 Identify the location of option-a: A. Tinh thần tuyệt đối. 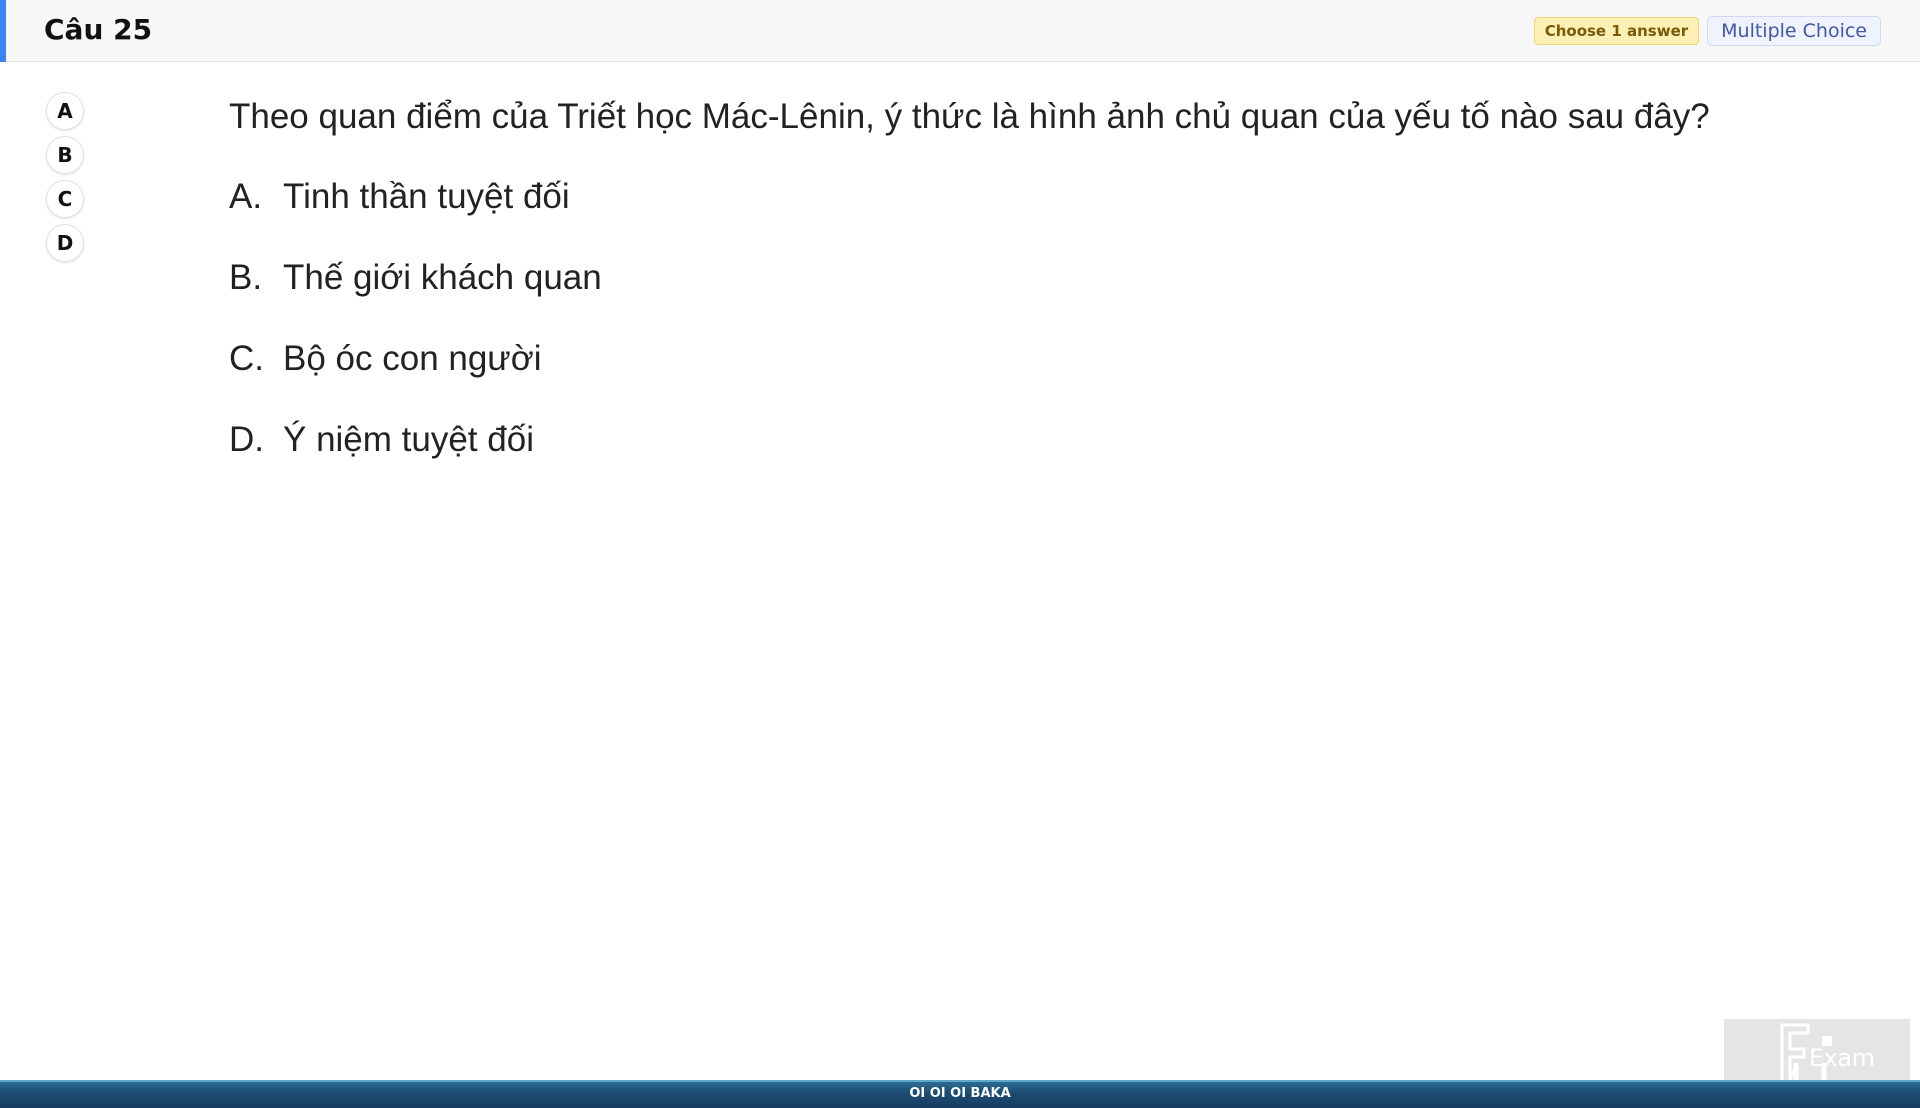
(415, 216).